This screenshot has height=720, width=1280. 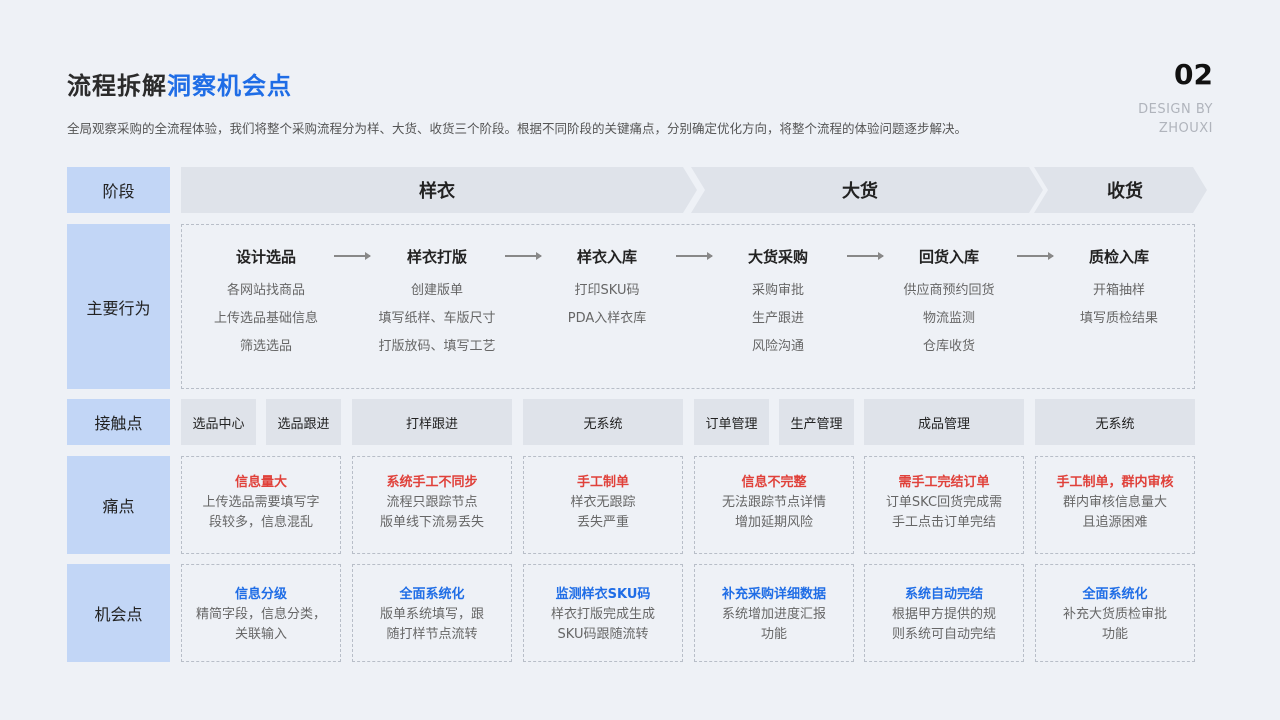 I want to click on title-plain: 流程拆解, so click(x=117, y=86).